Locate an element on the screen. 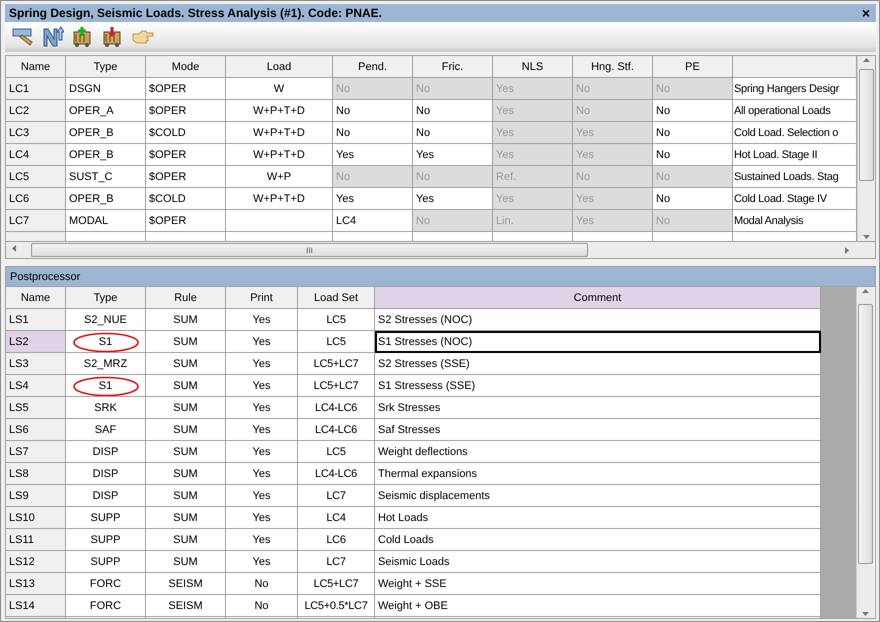 This screenshot has width=880, height=622. scroll-up-icon is located at coordinates (866, 60).